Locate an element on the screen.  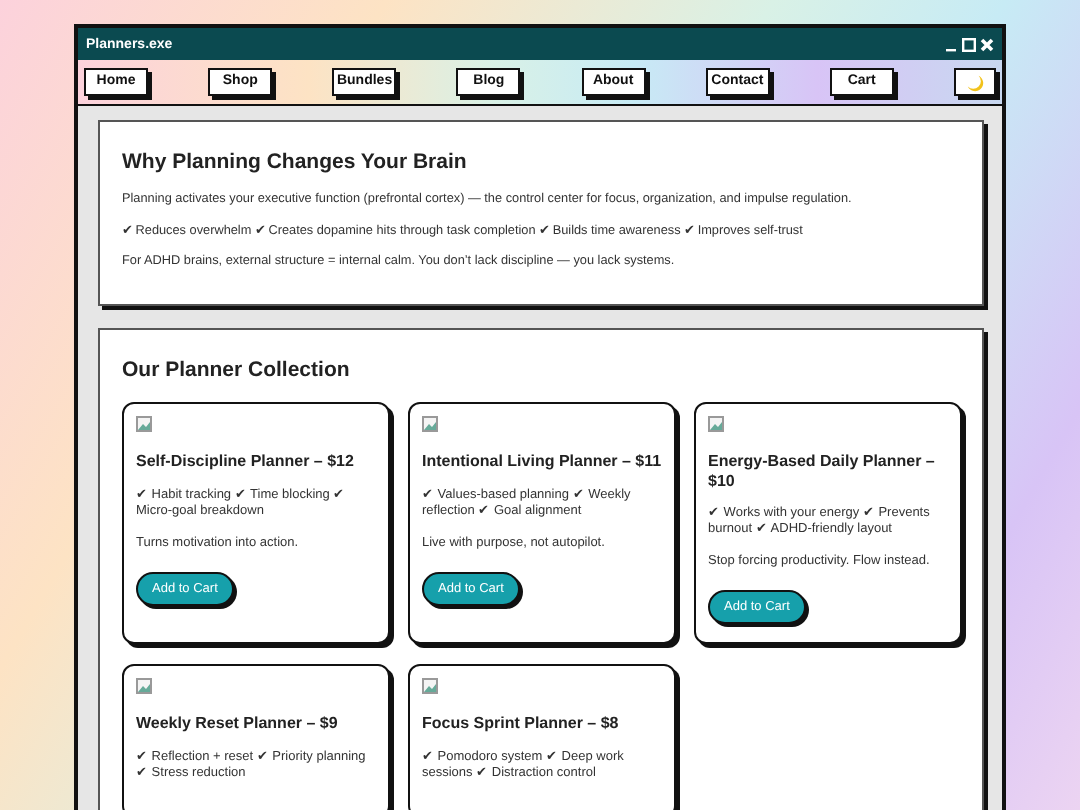
theme-toggle-button is located at coordinates (974, 82).